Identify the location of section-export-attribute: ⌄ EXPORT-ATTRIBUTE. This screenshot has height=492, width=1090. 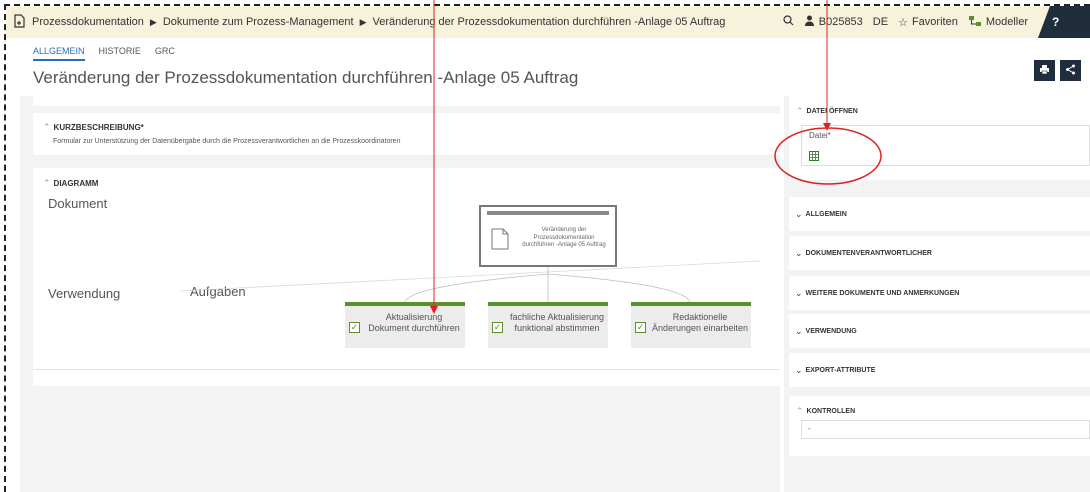
(939, 370).